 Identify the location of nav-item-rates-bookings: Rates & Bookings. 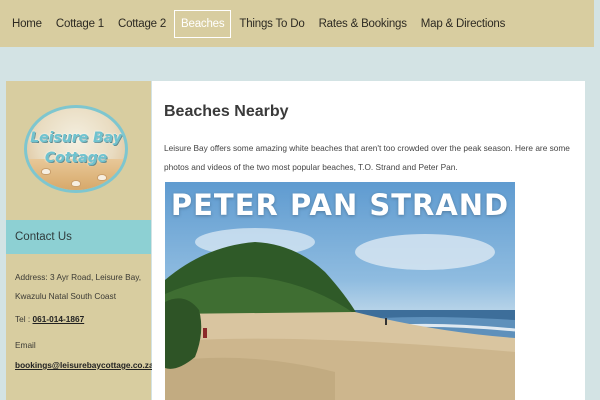
(363, 24).